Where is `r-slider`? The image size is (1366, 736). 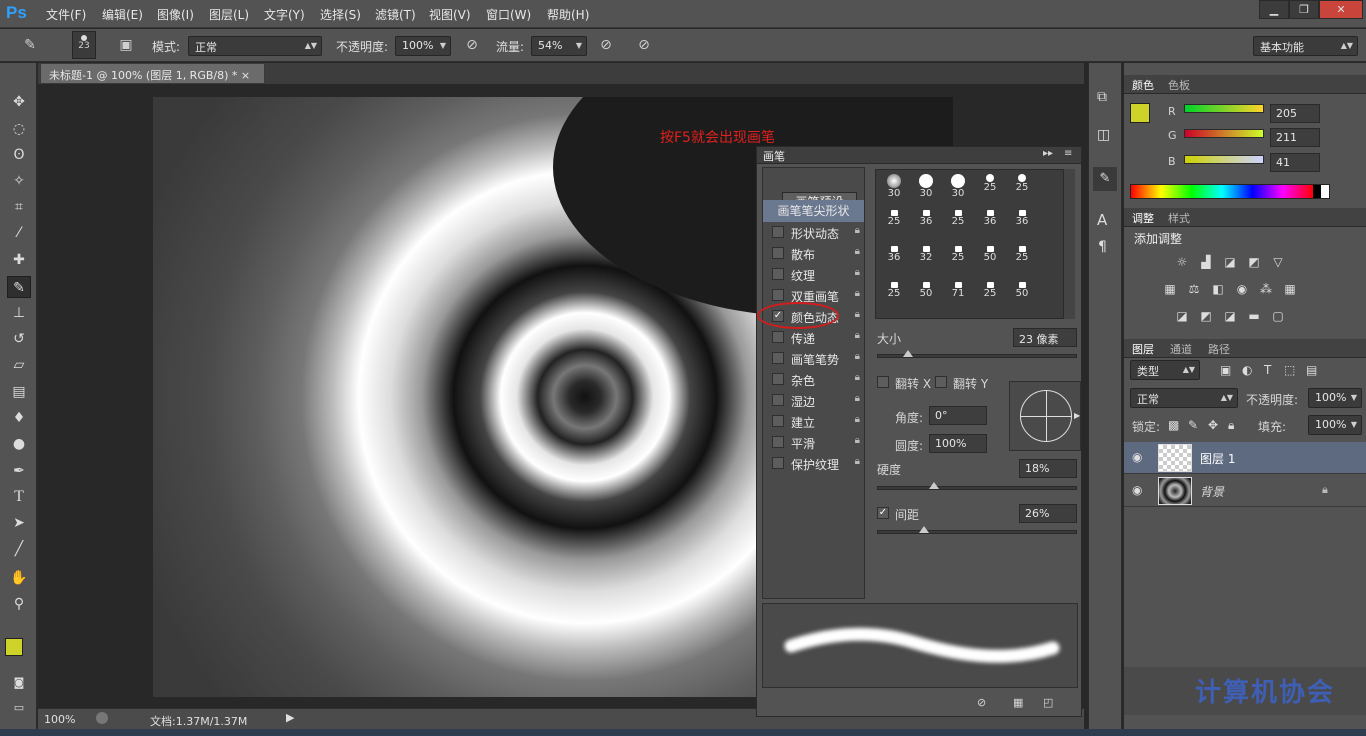 r-slider is located at coordinates (1224, 108).